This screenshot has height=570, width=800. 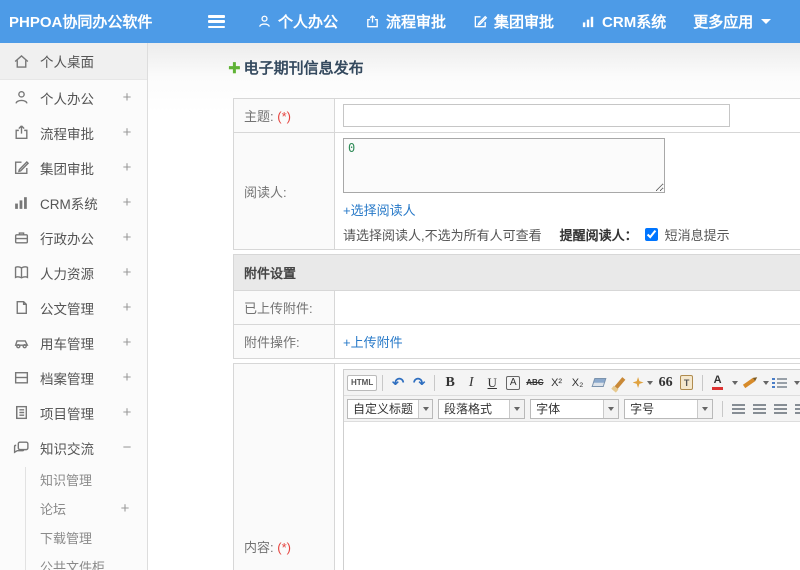 I want to click on topnav-label: 流程审批, so click(x=416, y=22).